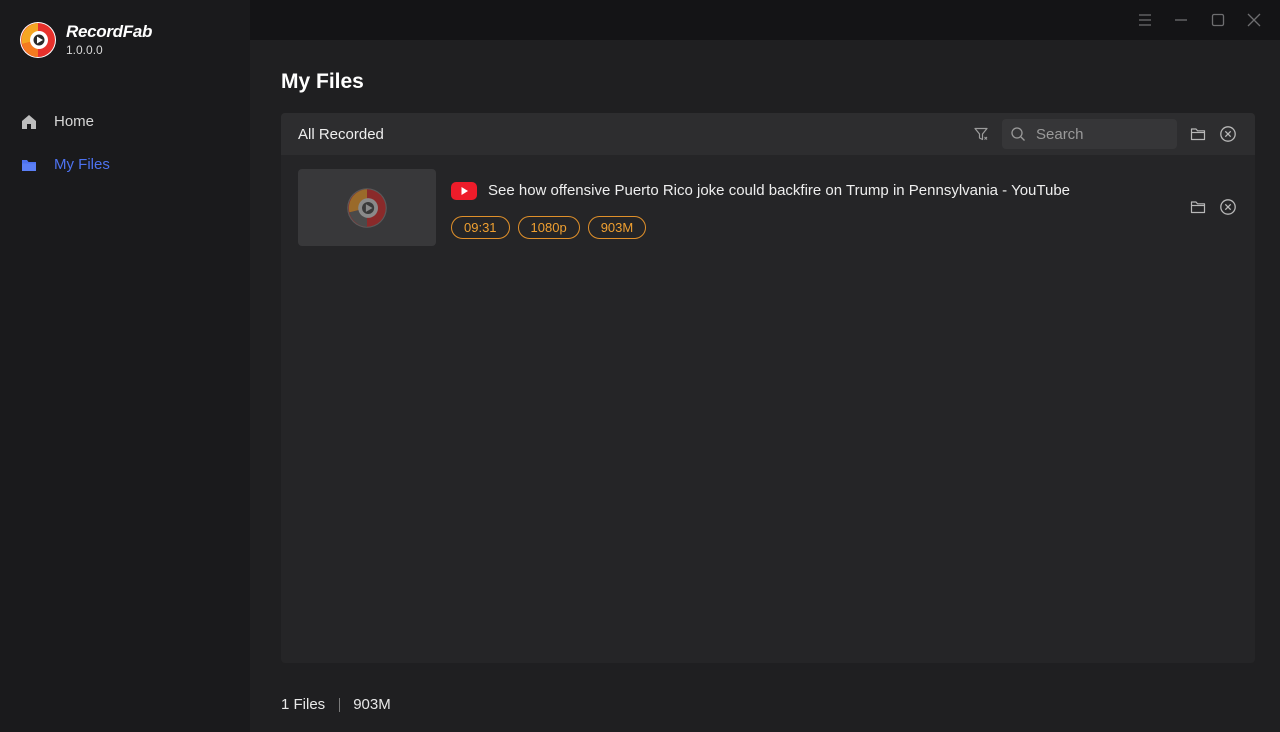 The width and height of the screenshot is (1280, 732). Describe the element at coordinates (109, 31) in the screenshot. I see `app-name: RecordFab` at that location.